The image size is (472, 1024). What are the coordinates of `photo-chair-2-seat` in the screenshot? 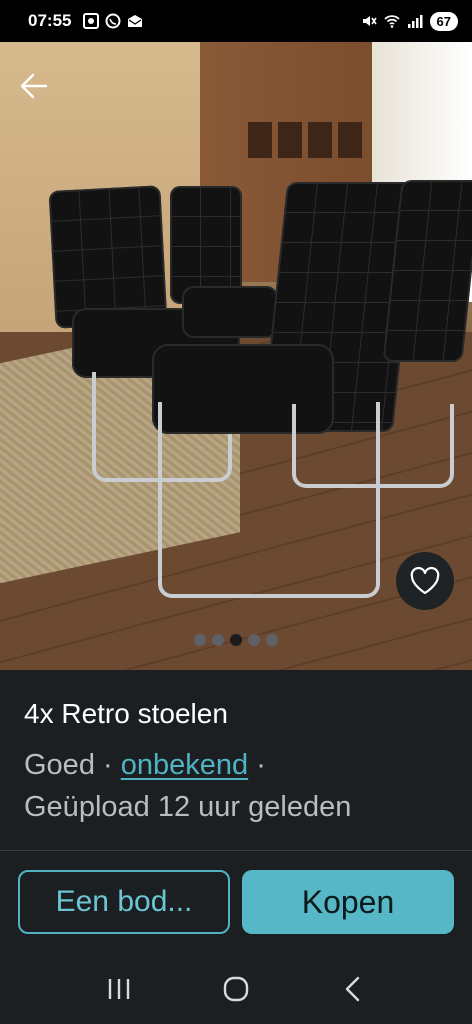 It's located at (230, 312).